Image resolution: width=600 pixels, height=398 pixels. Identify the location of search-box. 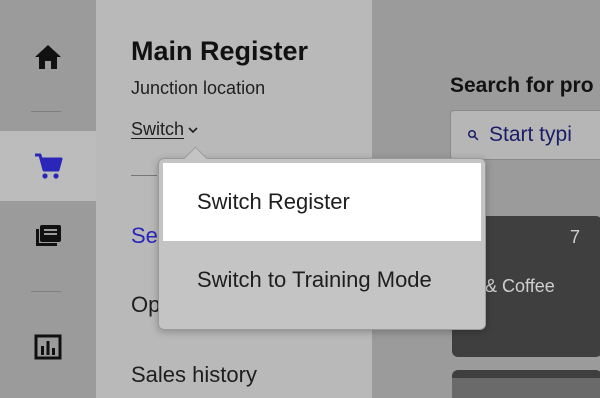
(525, 135).